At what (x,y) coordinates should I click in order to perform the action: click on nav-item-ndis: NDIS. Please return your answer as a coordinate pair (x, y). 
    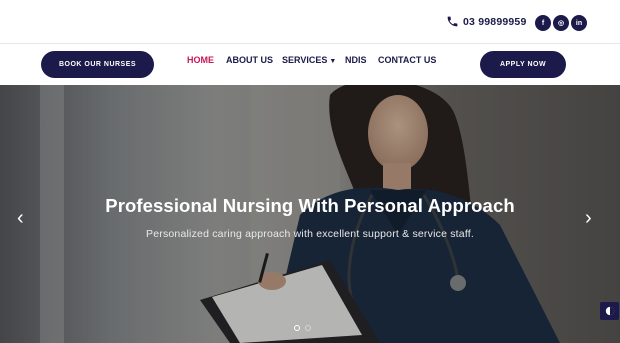
    Looking at the image, I should click on (361, 60).